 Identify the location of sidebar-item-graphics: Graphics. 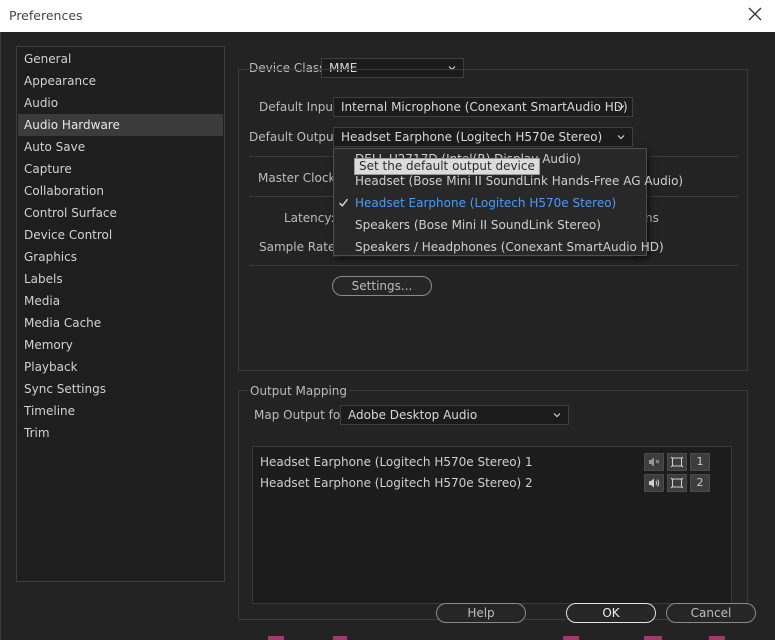
(120, 257).